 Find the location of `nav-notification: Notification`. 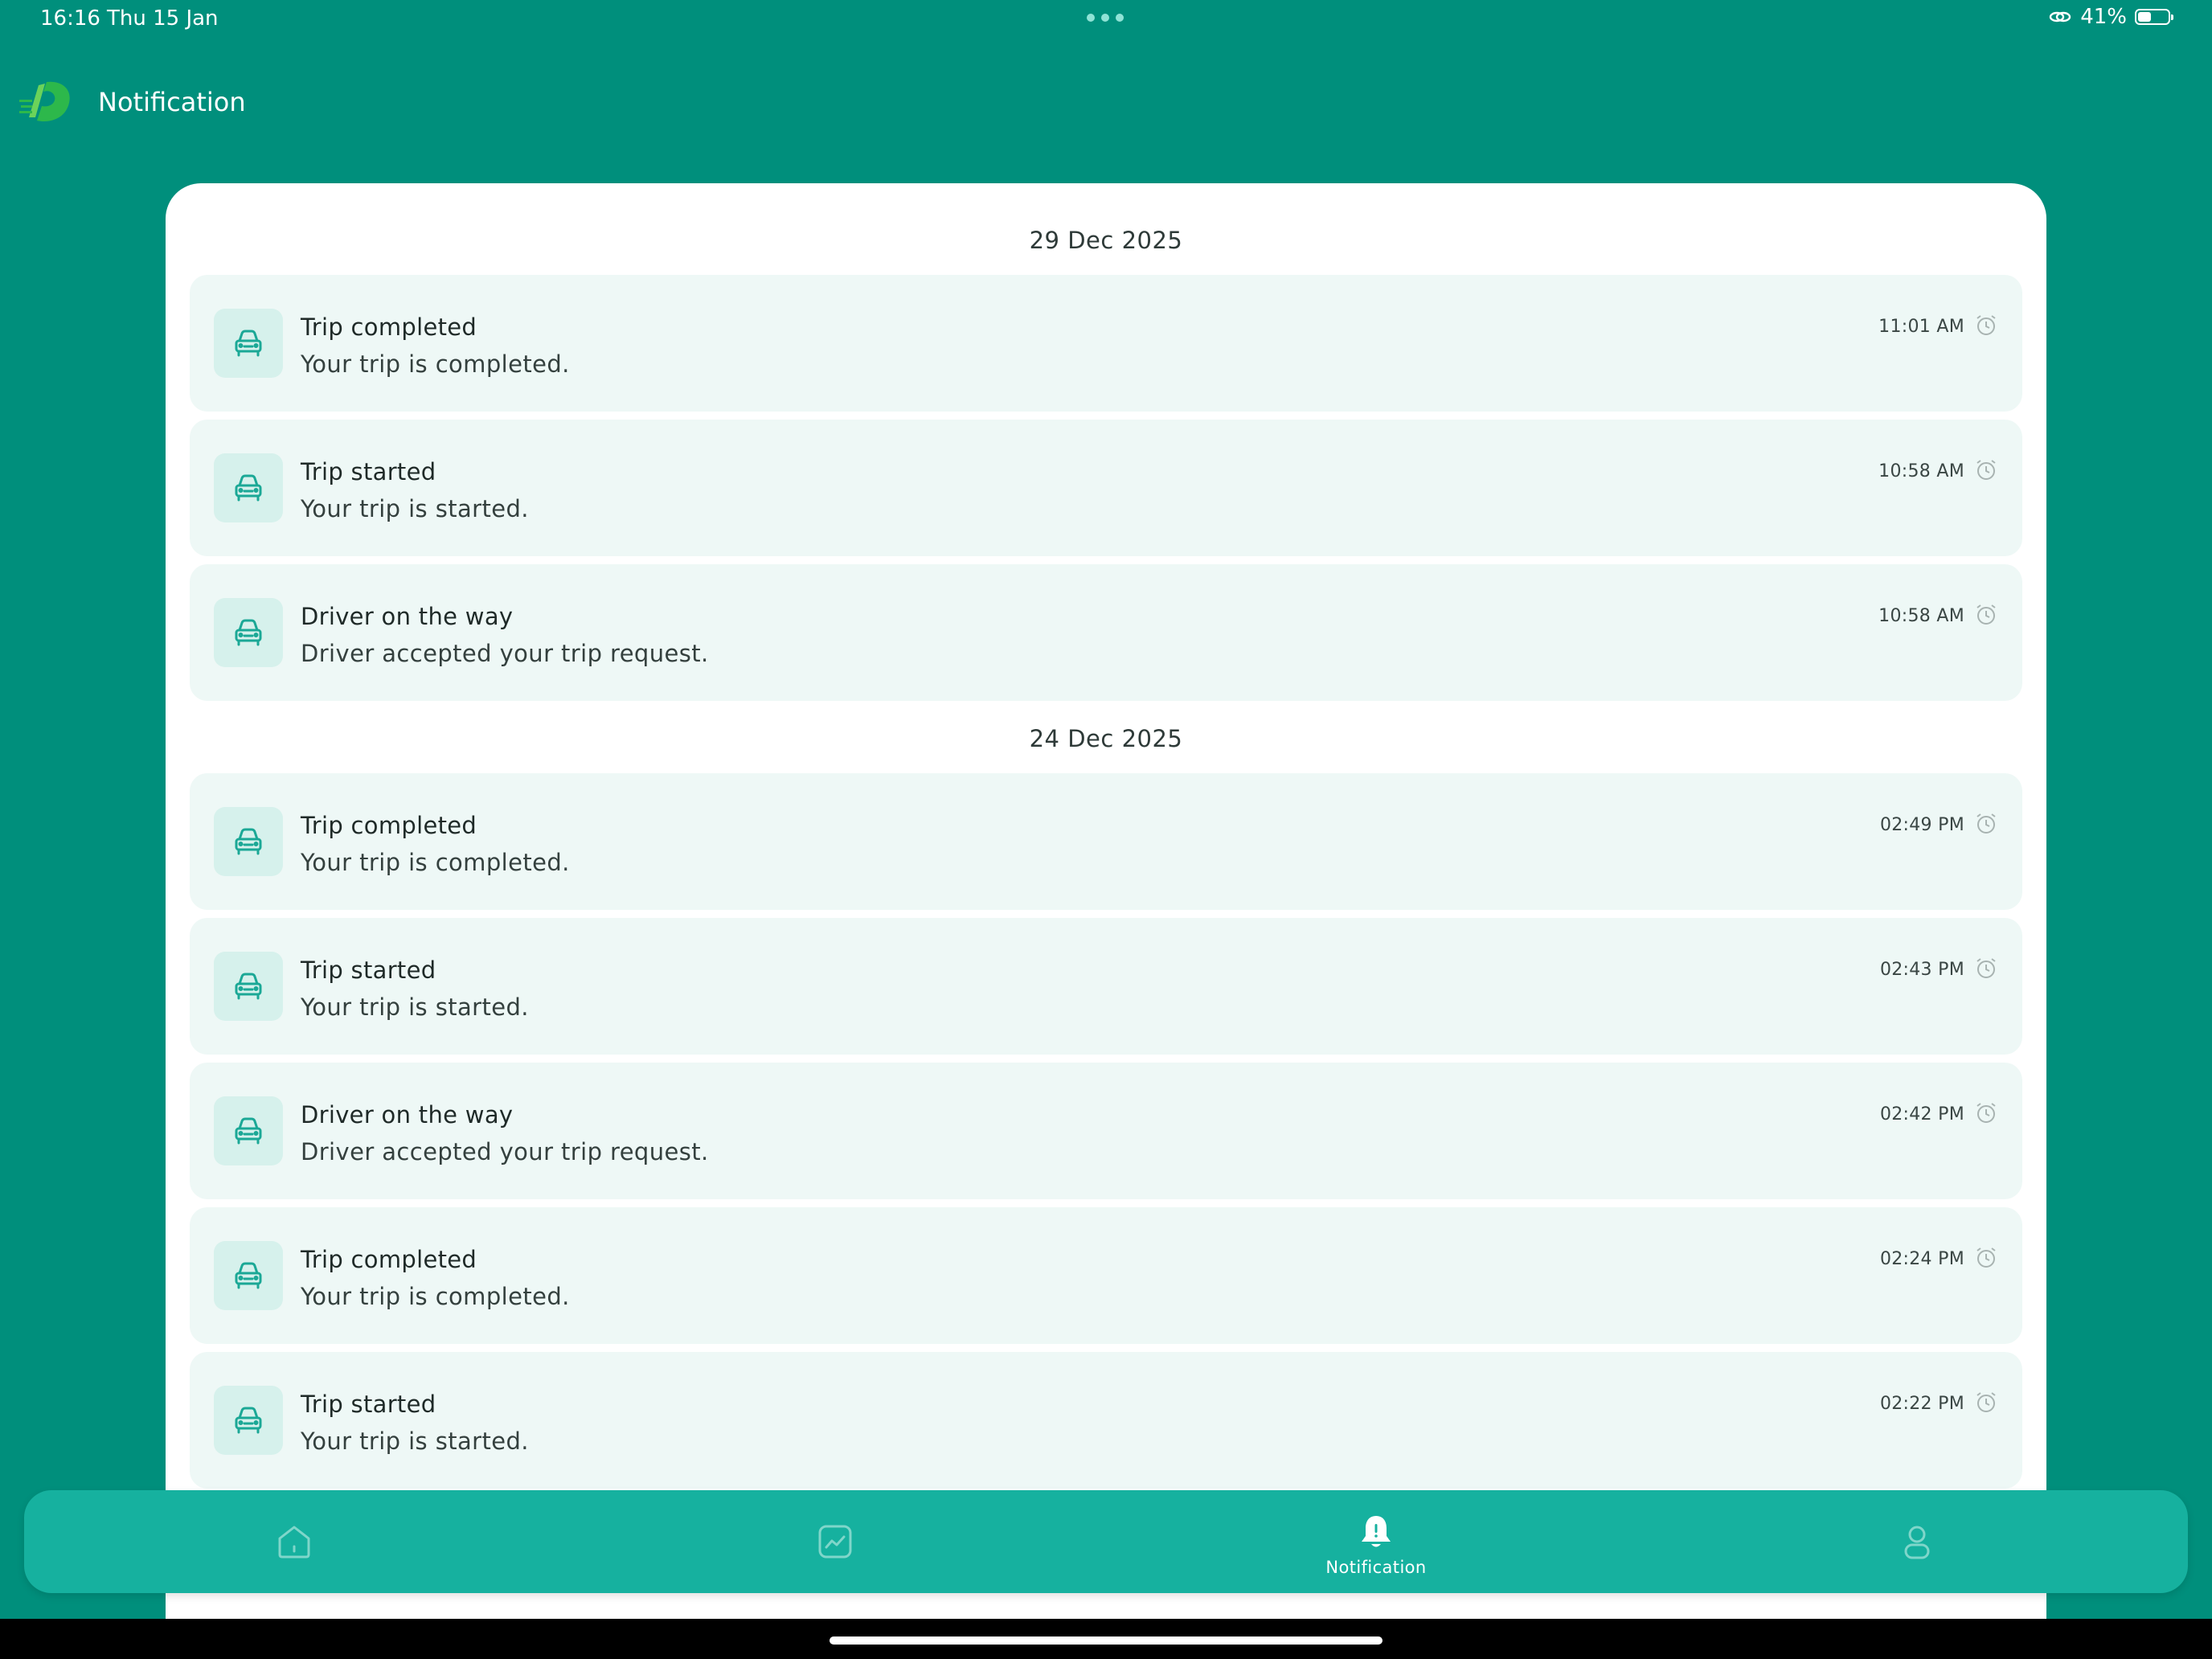

nav-notification: Notification is located at coordinates (1376, 1541).